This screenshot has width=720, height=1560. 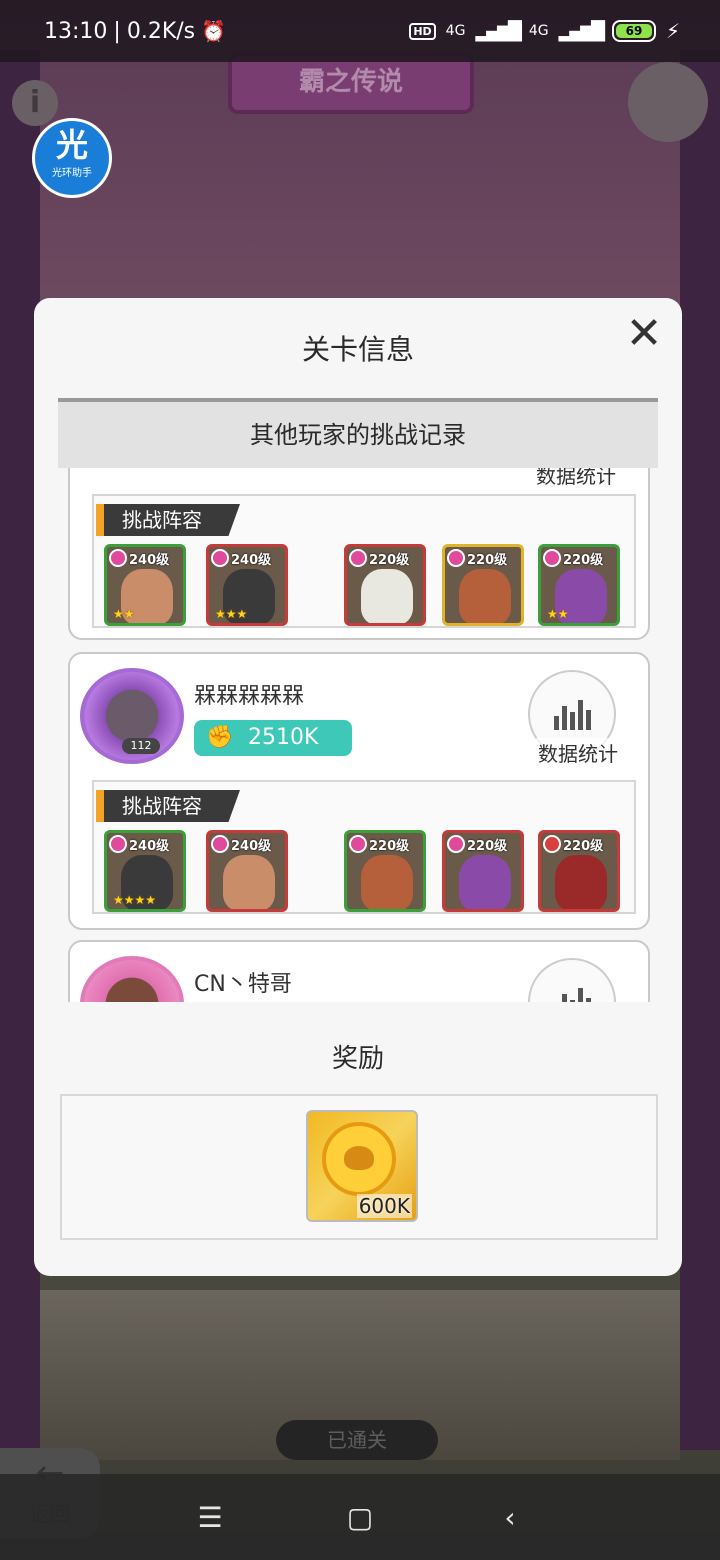 I want to click on lineup-box: 挑战阵容 240级 ★★★★ 240级 220级 220级 220级, so click(x=364, y=847).